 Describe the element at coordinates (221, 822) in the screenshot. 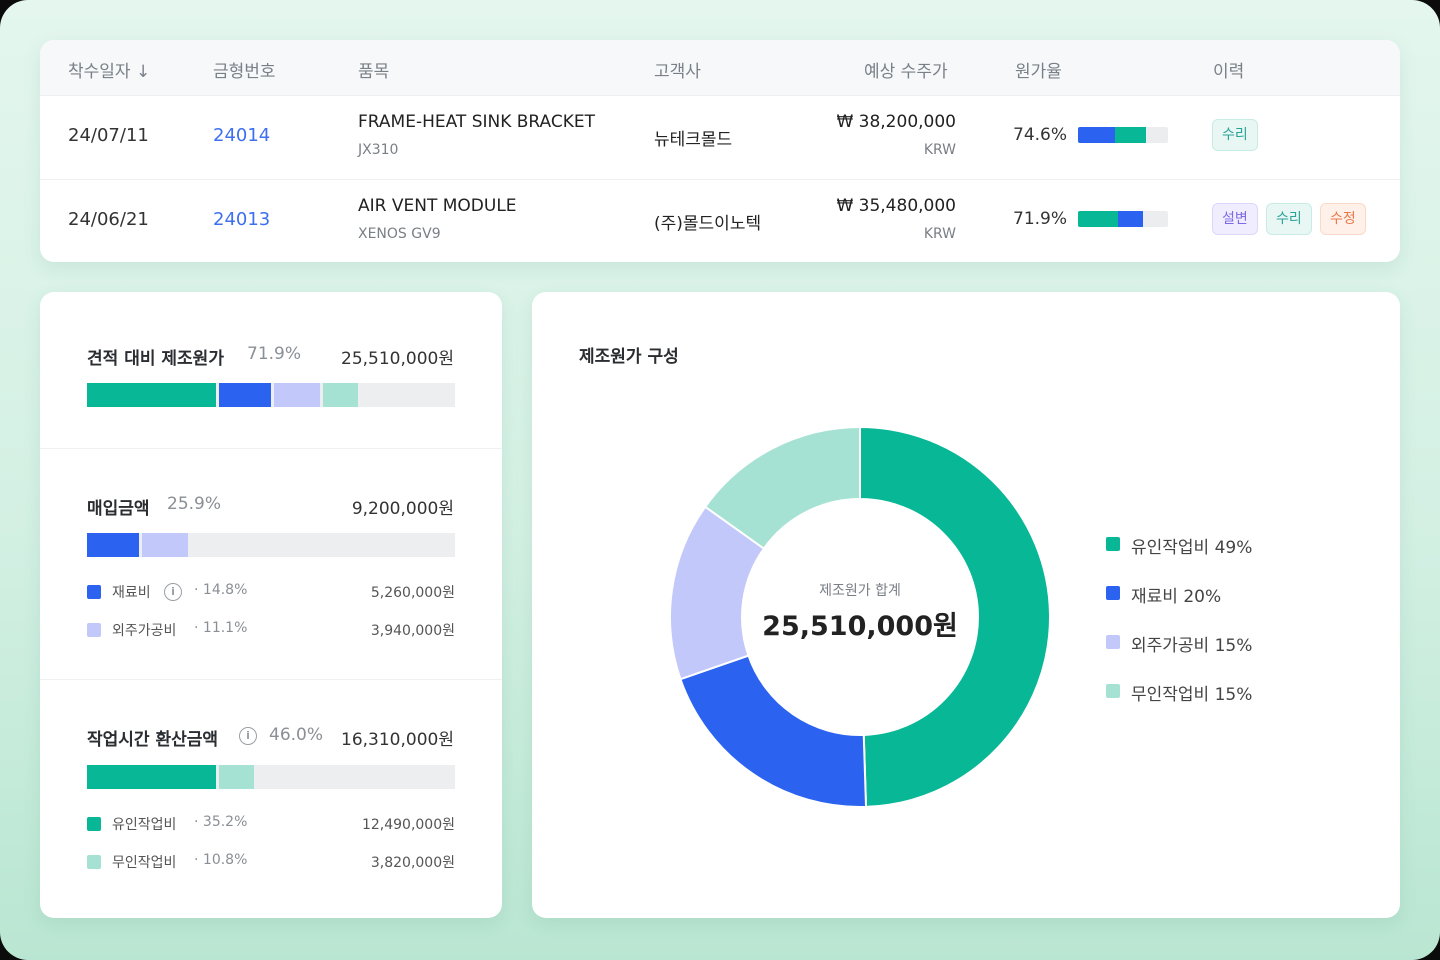

I see `manned-pct: · 35.2%` at that location.